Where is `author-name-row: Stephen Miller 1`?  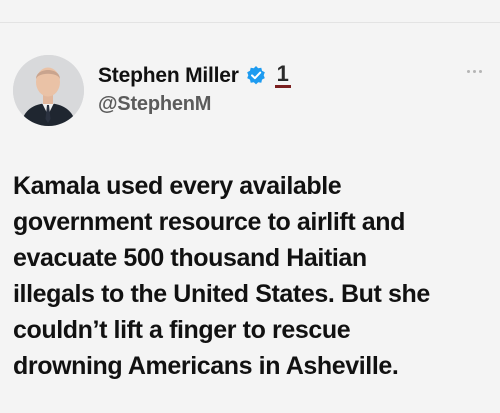 author-name-row: Stephen Miller 1 is located at coordinates (196, 76).